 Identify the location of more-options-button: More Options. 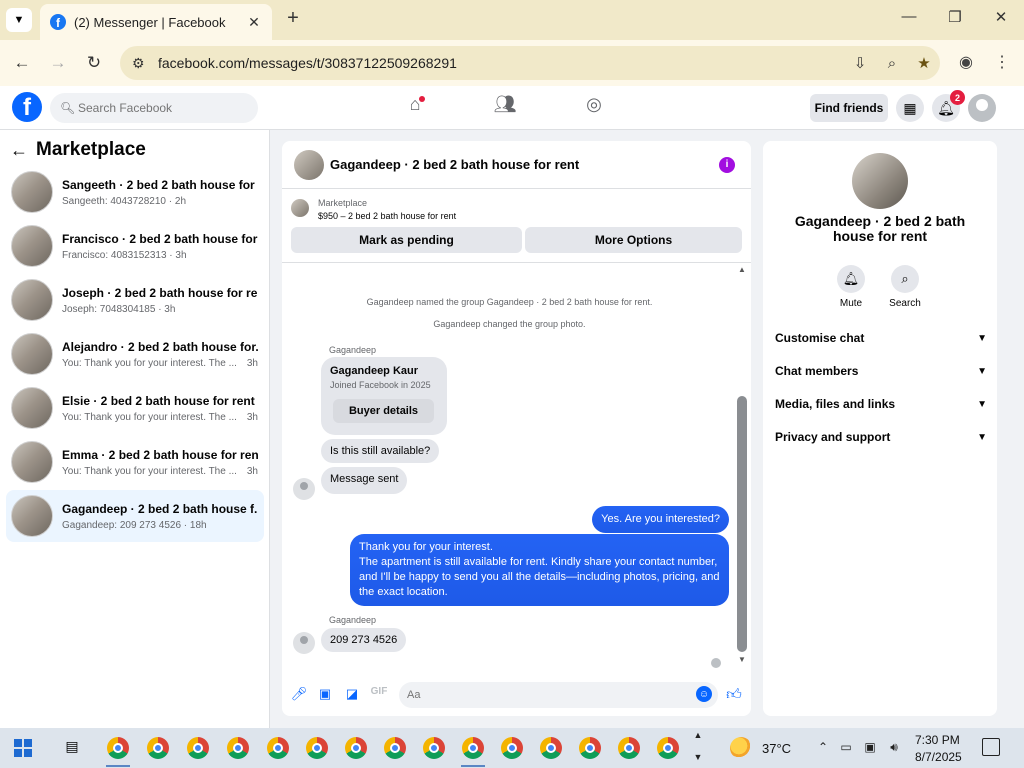
(633, 240).